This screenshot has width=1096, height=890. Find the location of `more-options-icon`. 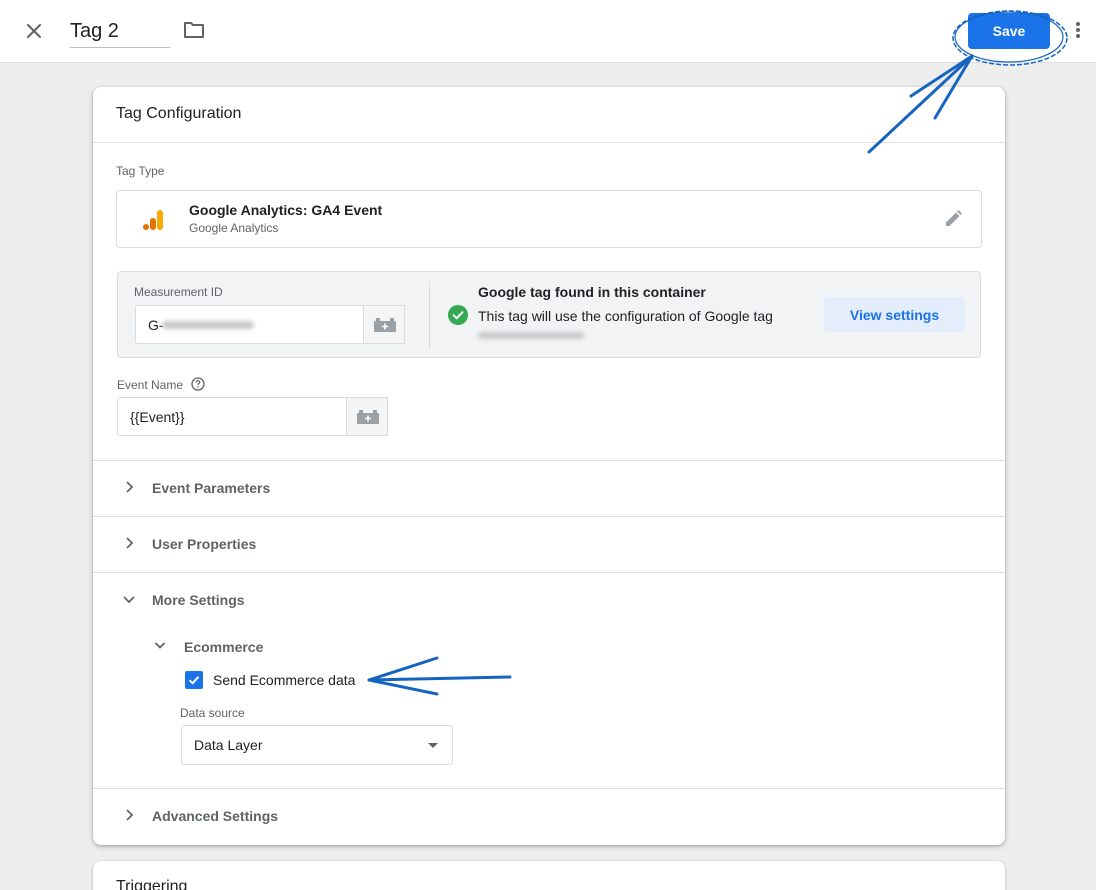

more-options-icon is located at coordinates (1078, 31).